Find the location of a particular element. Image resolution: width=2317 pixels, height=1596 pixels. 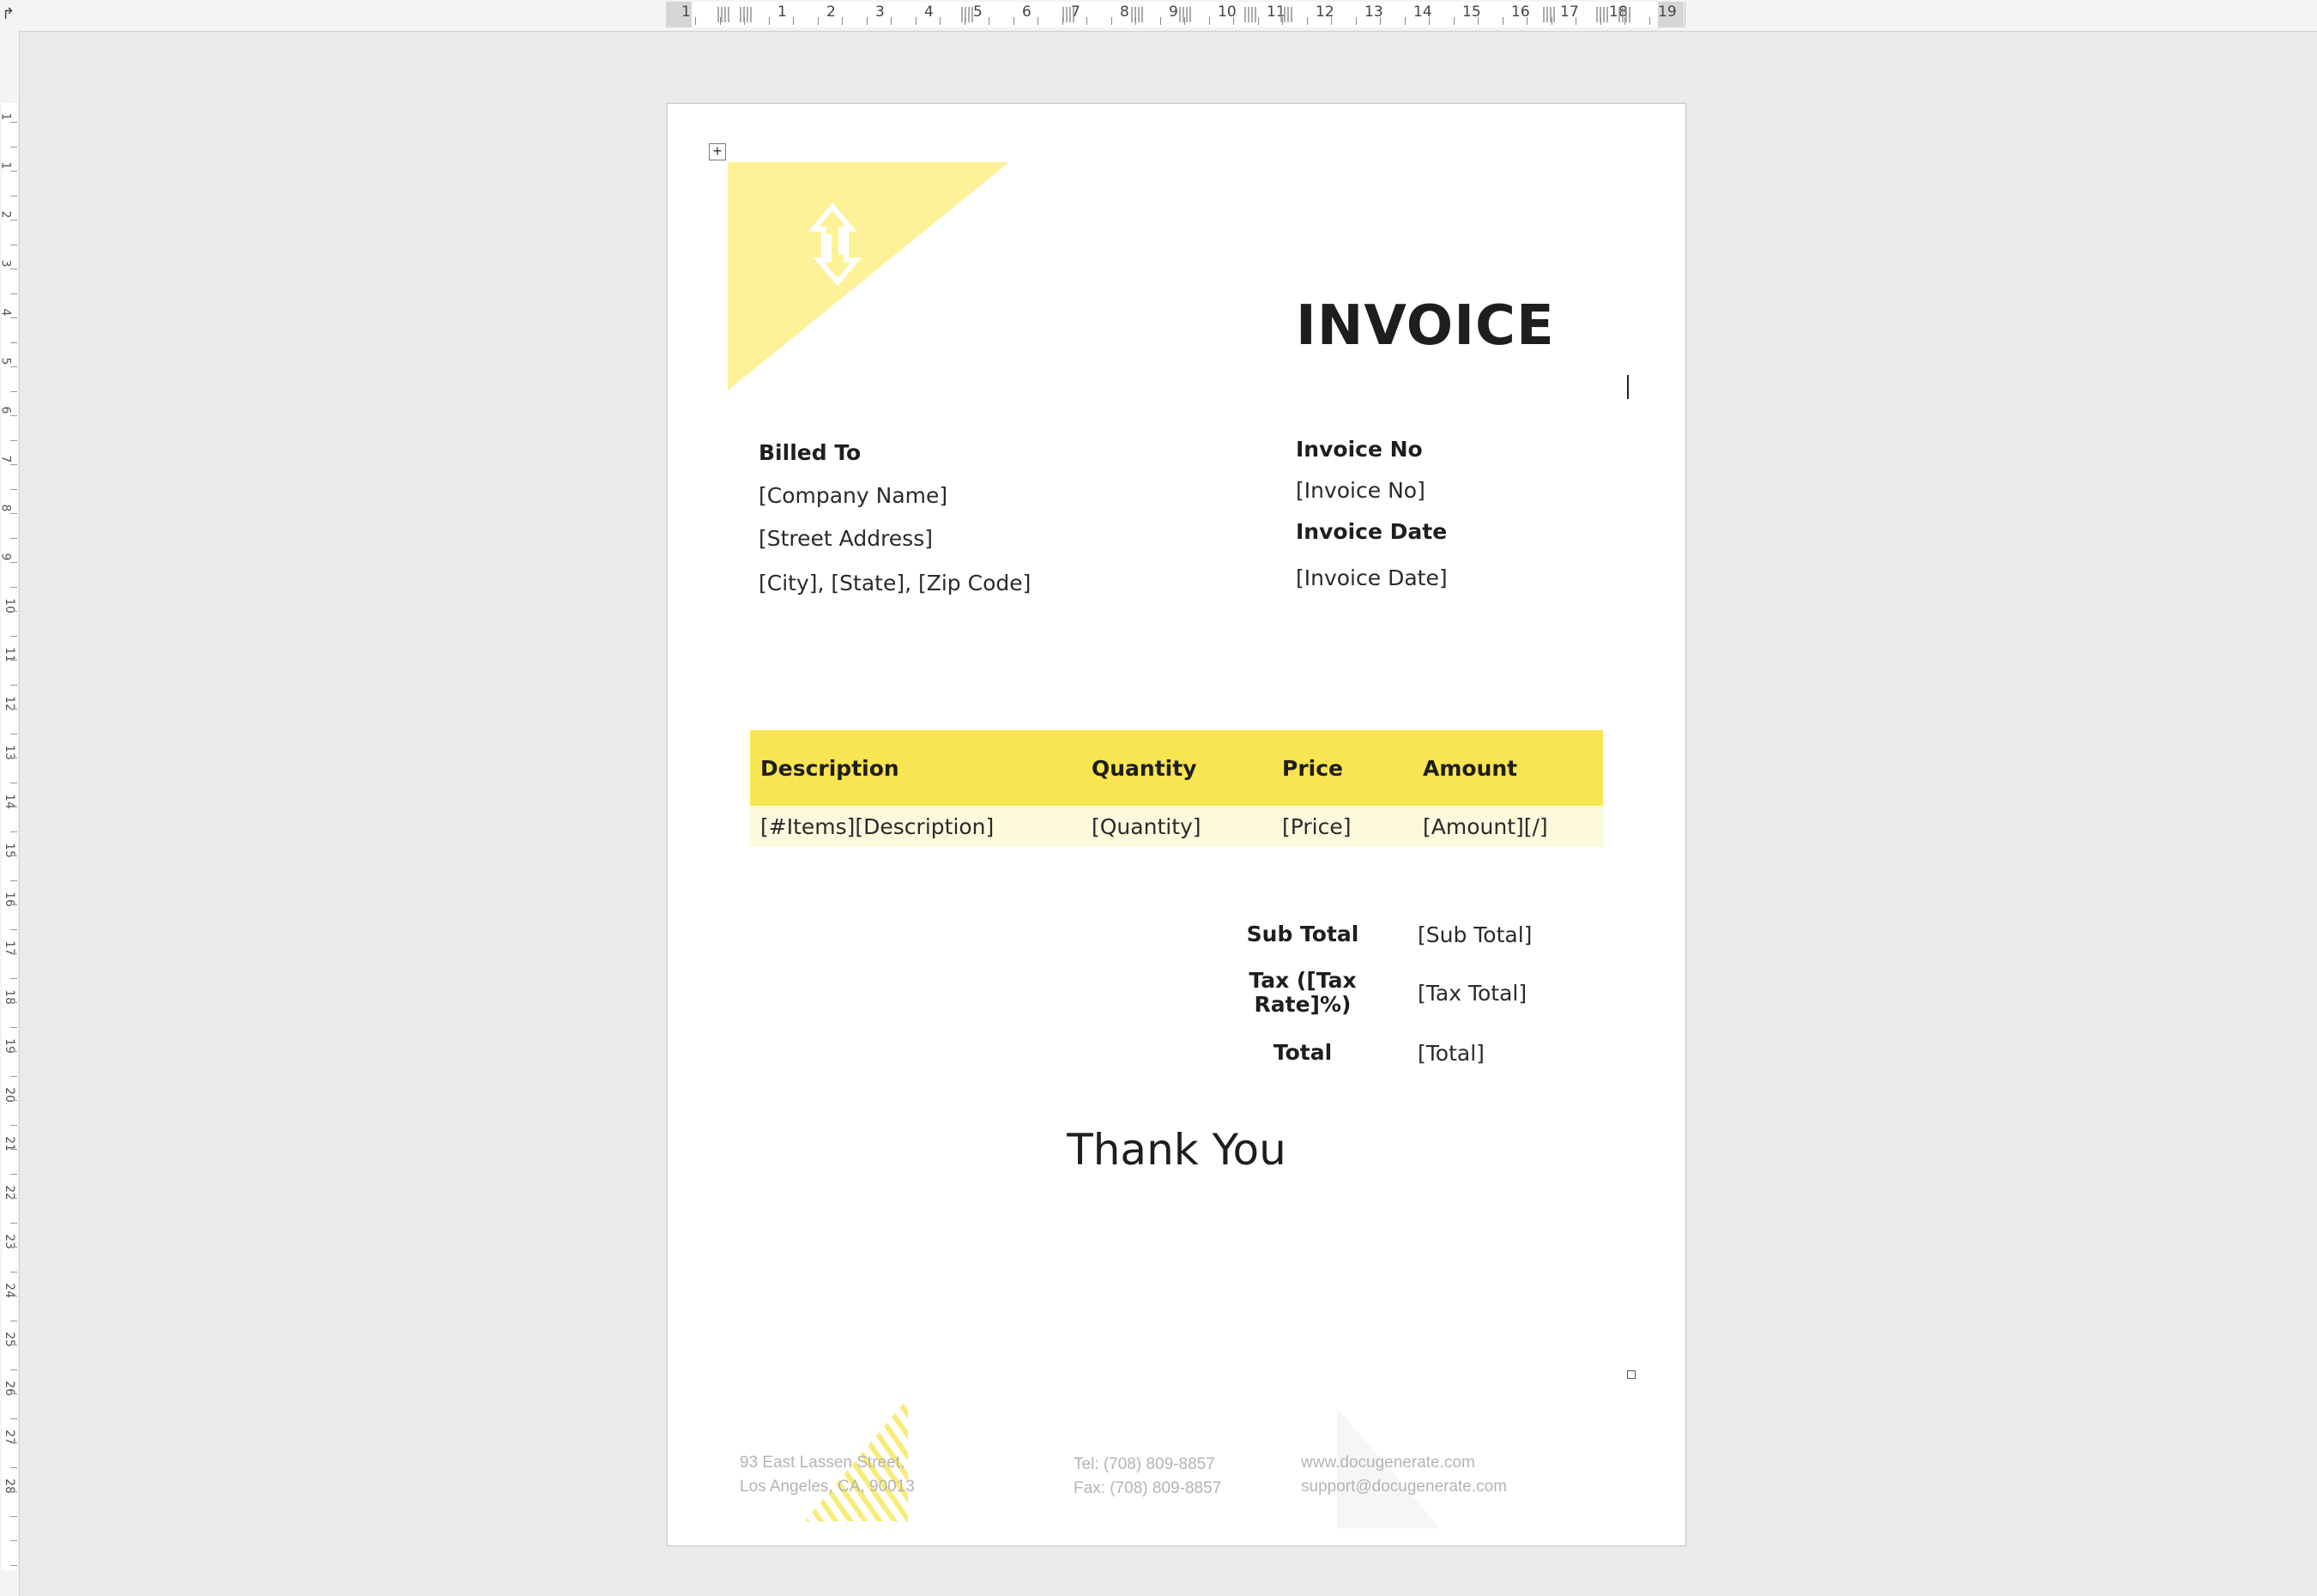

invoice-no-label: Invoice No is located at coordinates (1359, 450).